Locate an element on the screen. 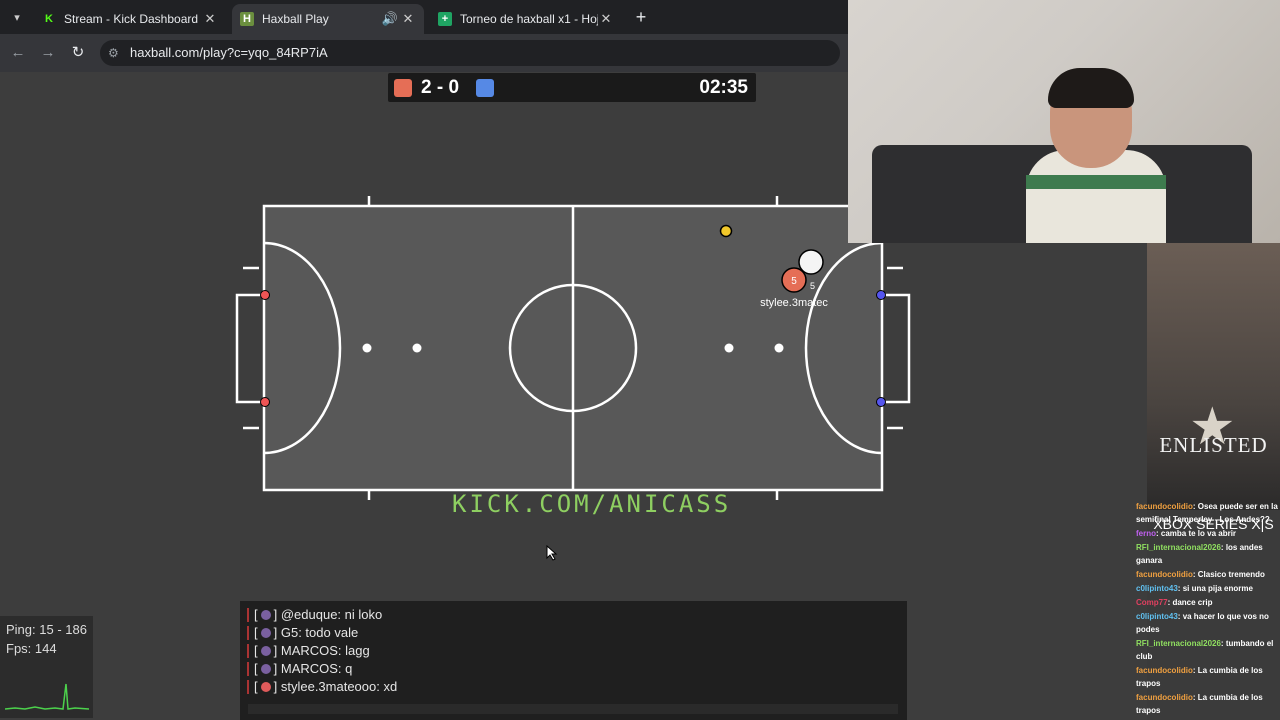 Image resolution: width=1280 pixels, height=720 pixels. ad-brand: ENLISTED is located at coordinates (1213, 445).